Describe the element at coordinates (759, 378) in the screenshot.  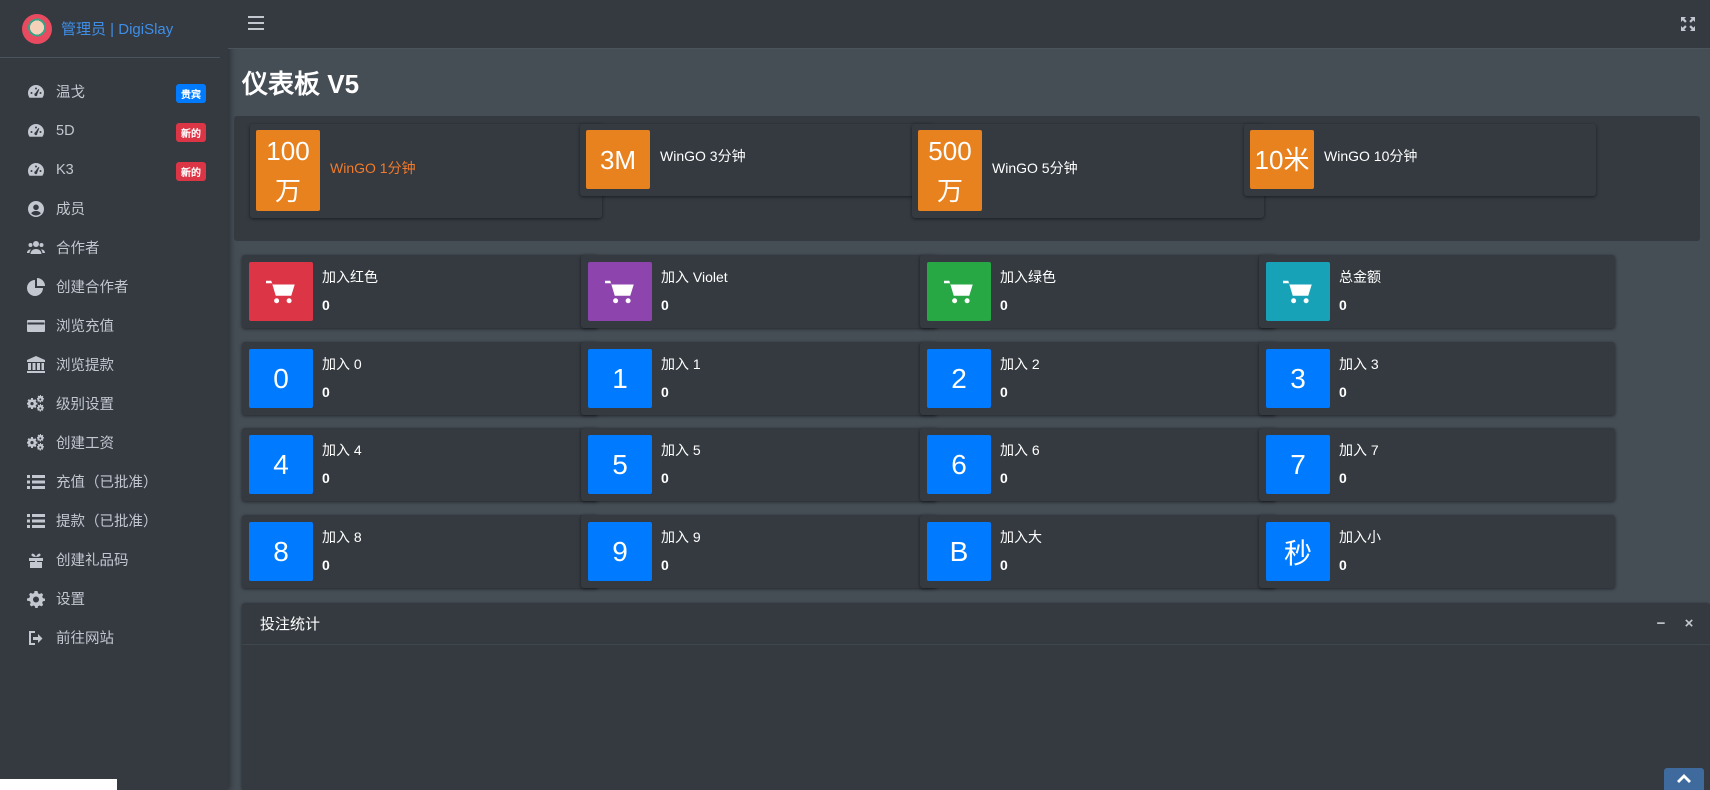
I see `stat-box: 1 加入 1 0` at that location.